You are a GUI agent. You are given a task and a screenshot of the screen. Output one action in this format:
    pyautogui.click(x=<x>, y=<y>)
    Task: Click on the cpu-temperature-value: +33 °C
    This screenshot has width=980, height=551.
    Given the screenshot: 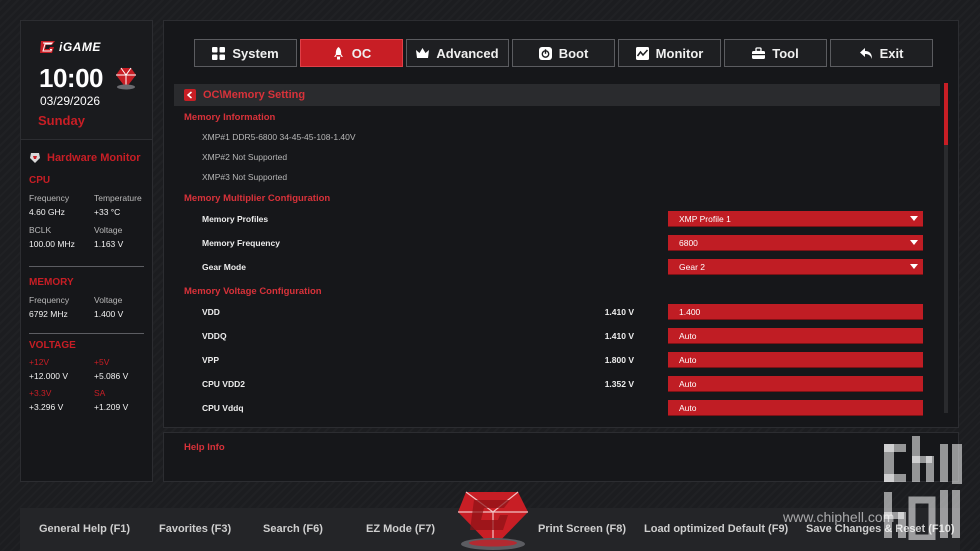 What is the action you would take?
    pyautogui.click(x=107, y=212)
    